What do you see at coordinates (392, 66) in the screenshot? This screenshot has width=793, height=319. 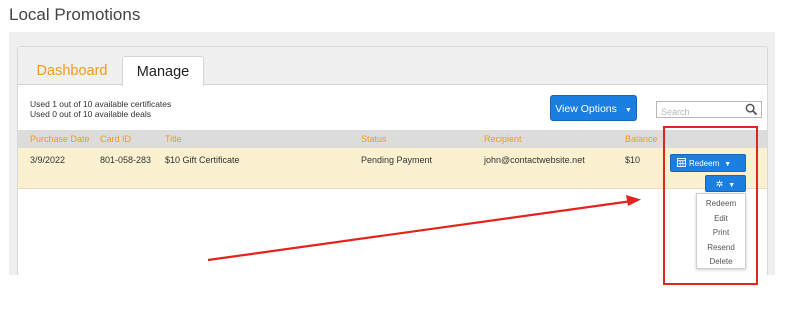 I see `tab-bar: Dashboard Manage` at bounding box center [392, 66].